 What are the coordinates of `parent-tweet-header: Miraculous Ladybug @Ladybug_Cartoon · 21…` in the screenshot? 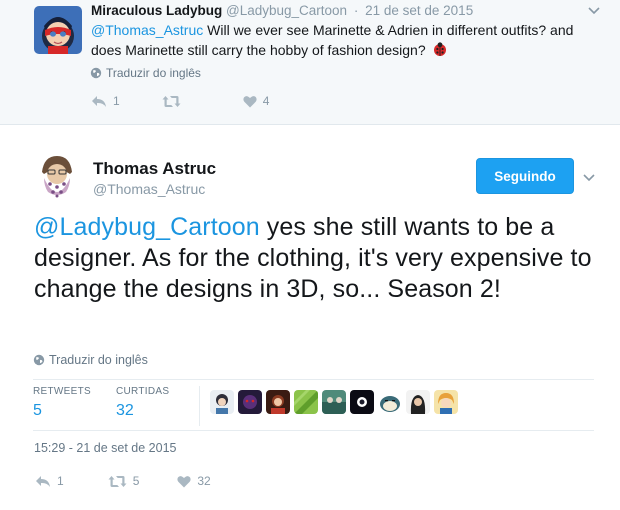 It's located at (282, 10).